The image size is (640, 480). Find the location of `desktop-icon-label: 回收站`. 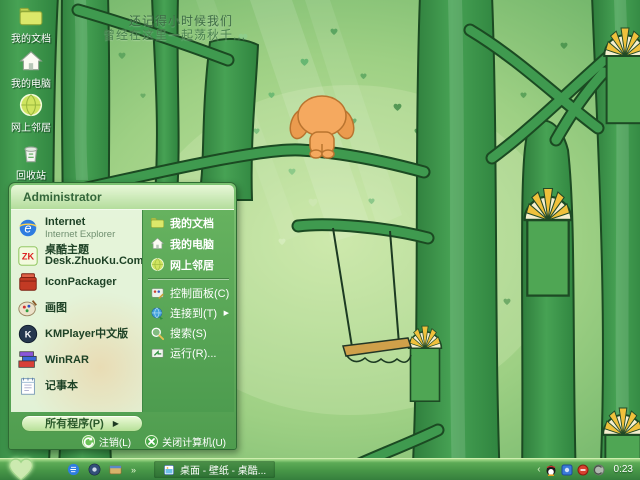

desktop-icon-label: 回收站 is located at coordinates (31, 176).